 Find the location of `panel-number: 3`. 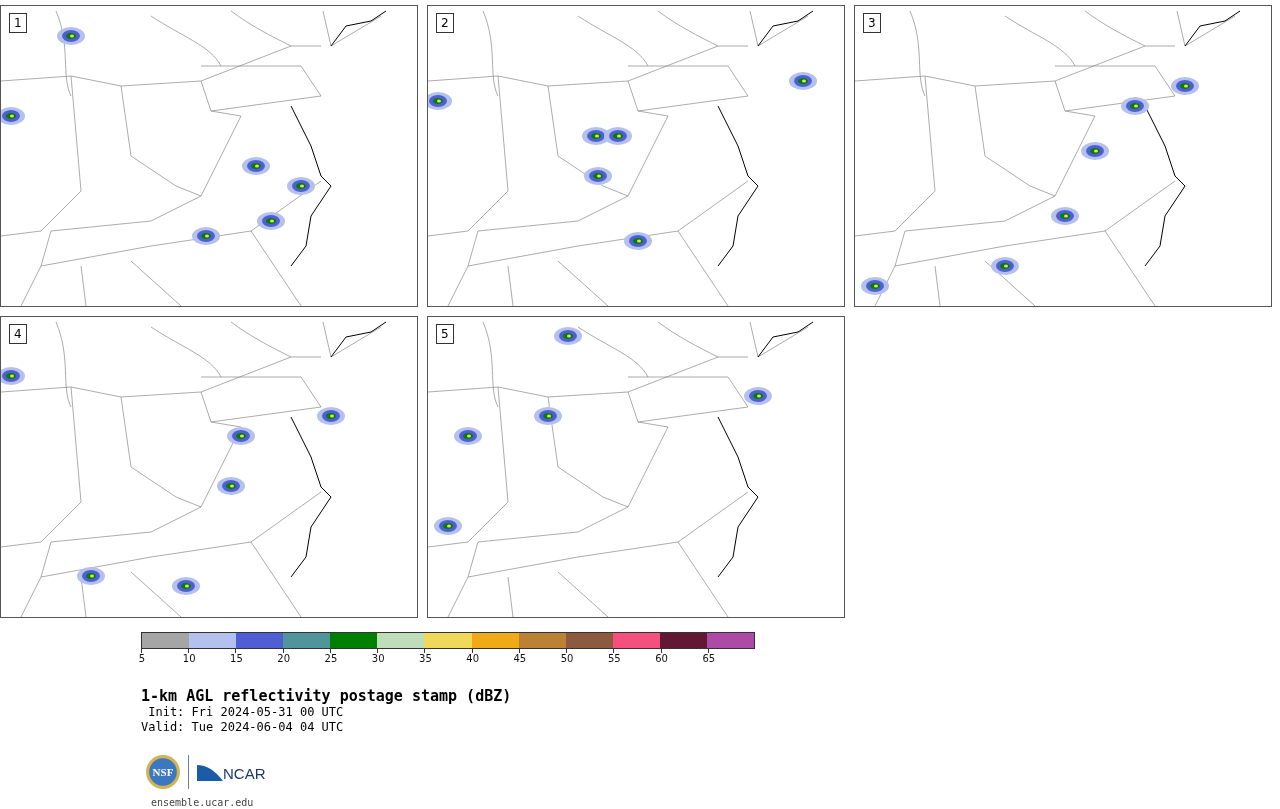

panel-number: 3 is located at coordinates (872, 23).